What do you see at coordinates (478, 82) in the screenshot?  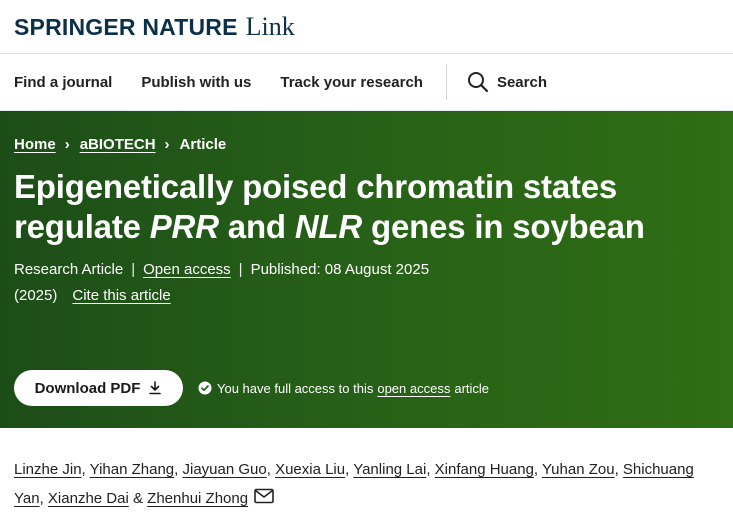 I see `search-icon` at bounding box center [478, 82].